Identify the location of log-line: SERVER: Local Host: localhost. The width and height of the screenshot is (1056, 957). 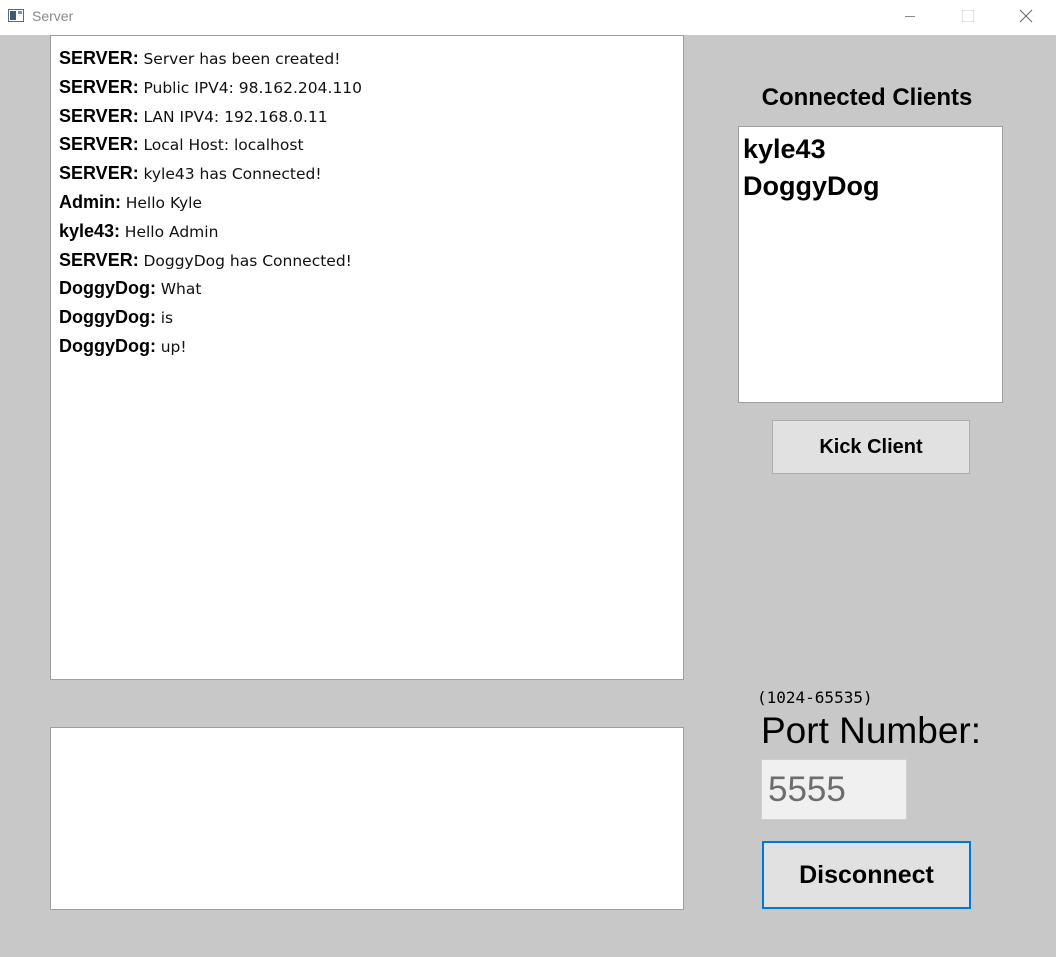
(371, 144).